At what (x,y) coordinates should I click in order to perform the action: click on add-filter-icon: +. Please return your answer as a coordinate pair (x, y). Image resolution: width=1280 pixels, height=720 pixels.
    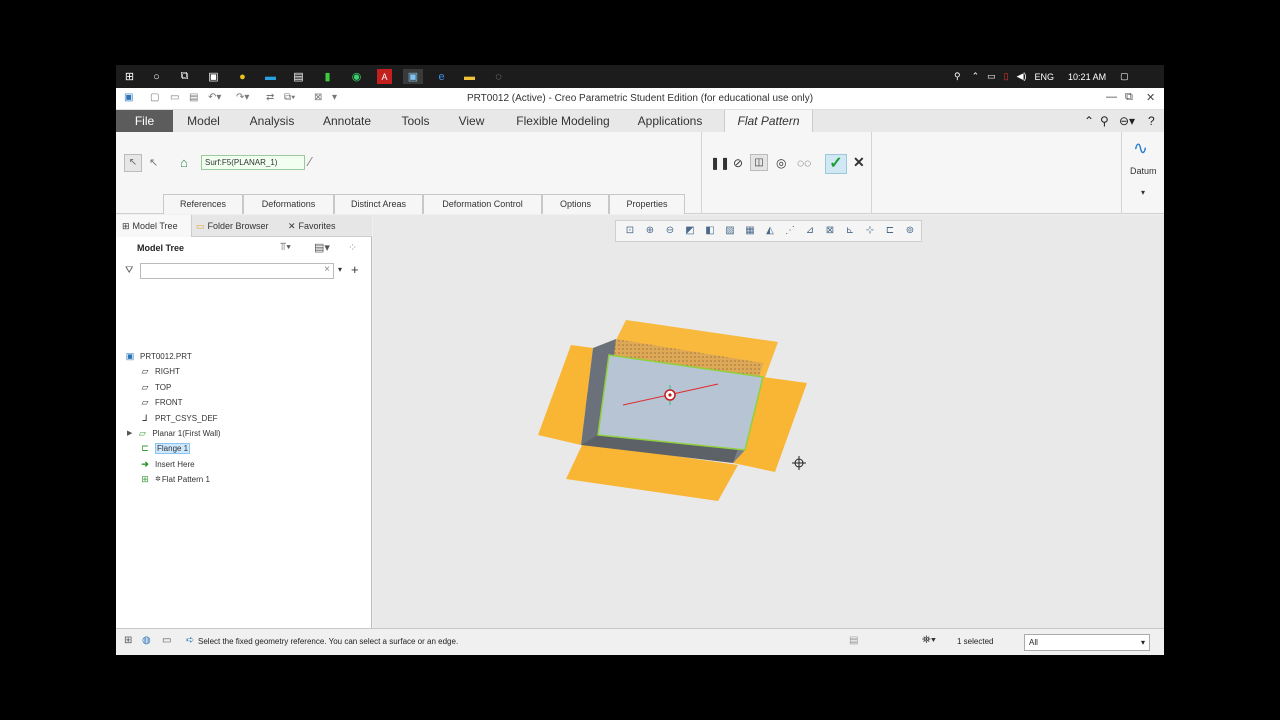
    Looking at the image, I should click on (355, 269).